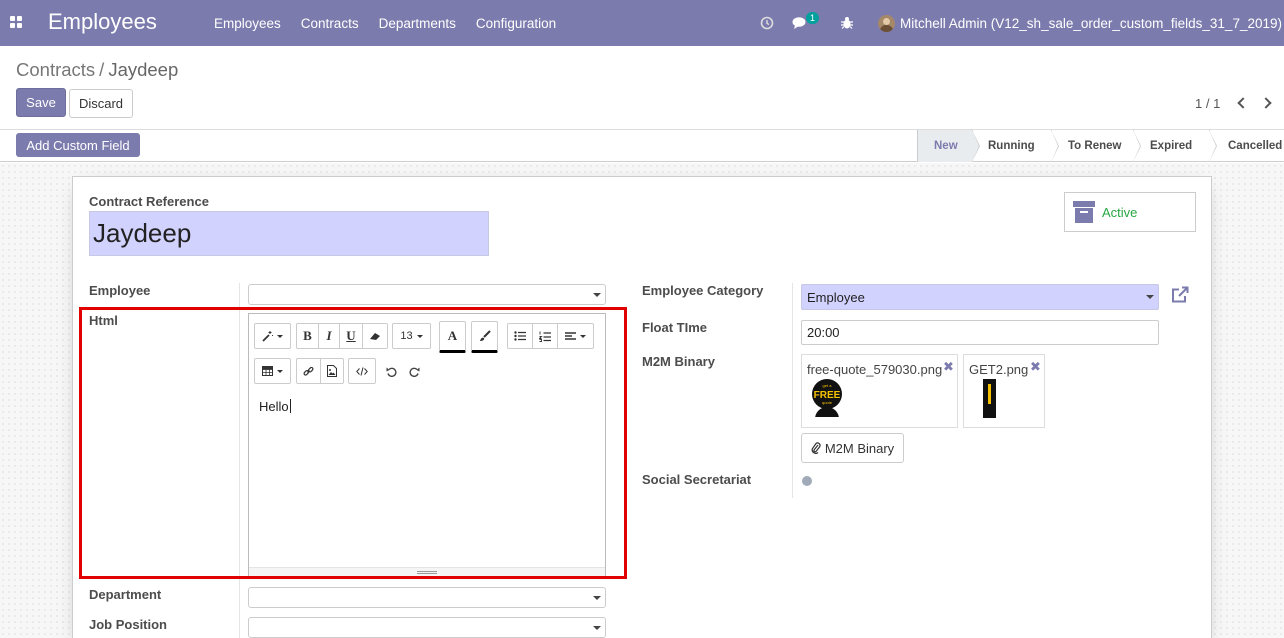 This screenshot has height=638, width=1284. What do you see at coordinates (143, 69) in the screenshot?
I see `breadcrumb-current: Jaydeep` at bounding box center [143, 69].